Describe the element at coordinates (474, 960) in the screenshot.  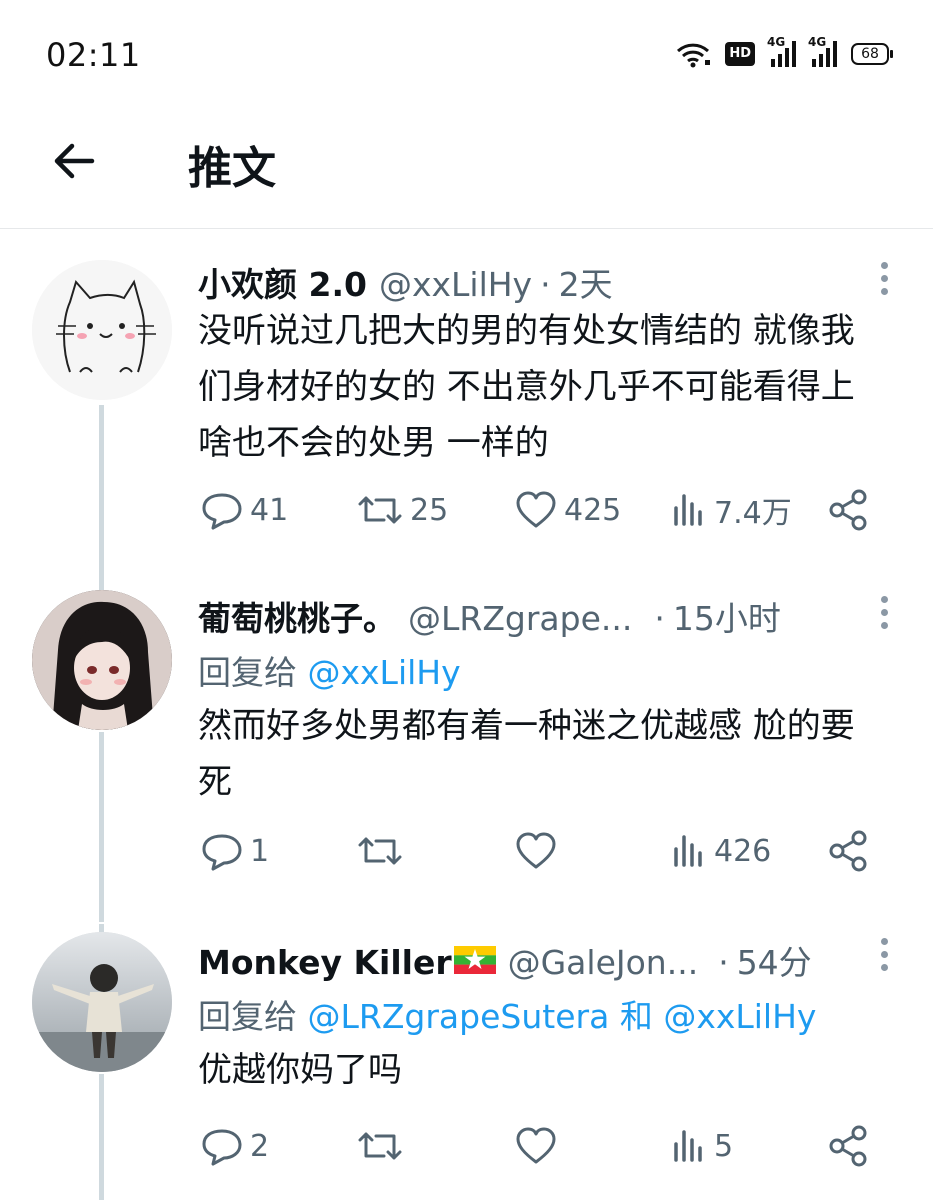
I see `myanmar-flag-icon` at that location.